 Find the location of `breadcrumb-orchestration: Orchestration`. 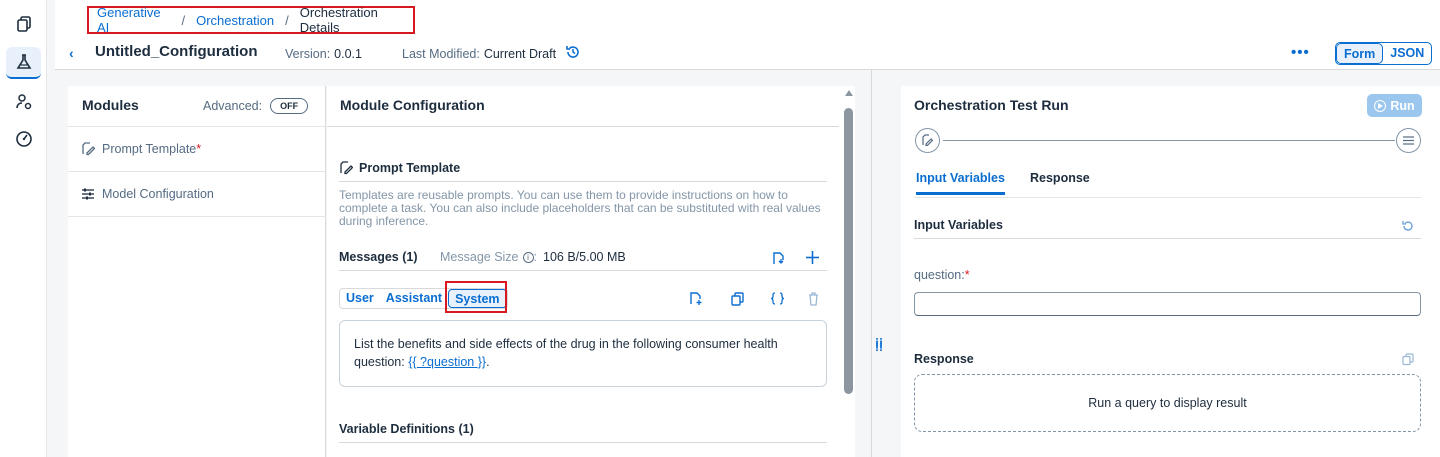

breadcrumb-orchestration: Orchestration is located at coordinates (235, 20).